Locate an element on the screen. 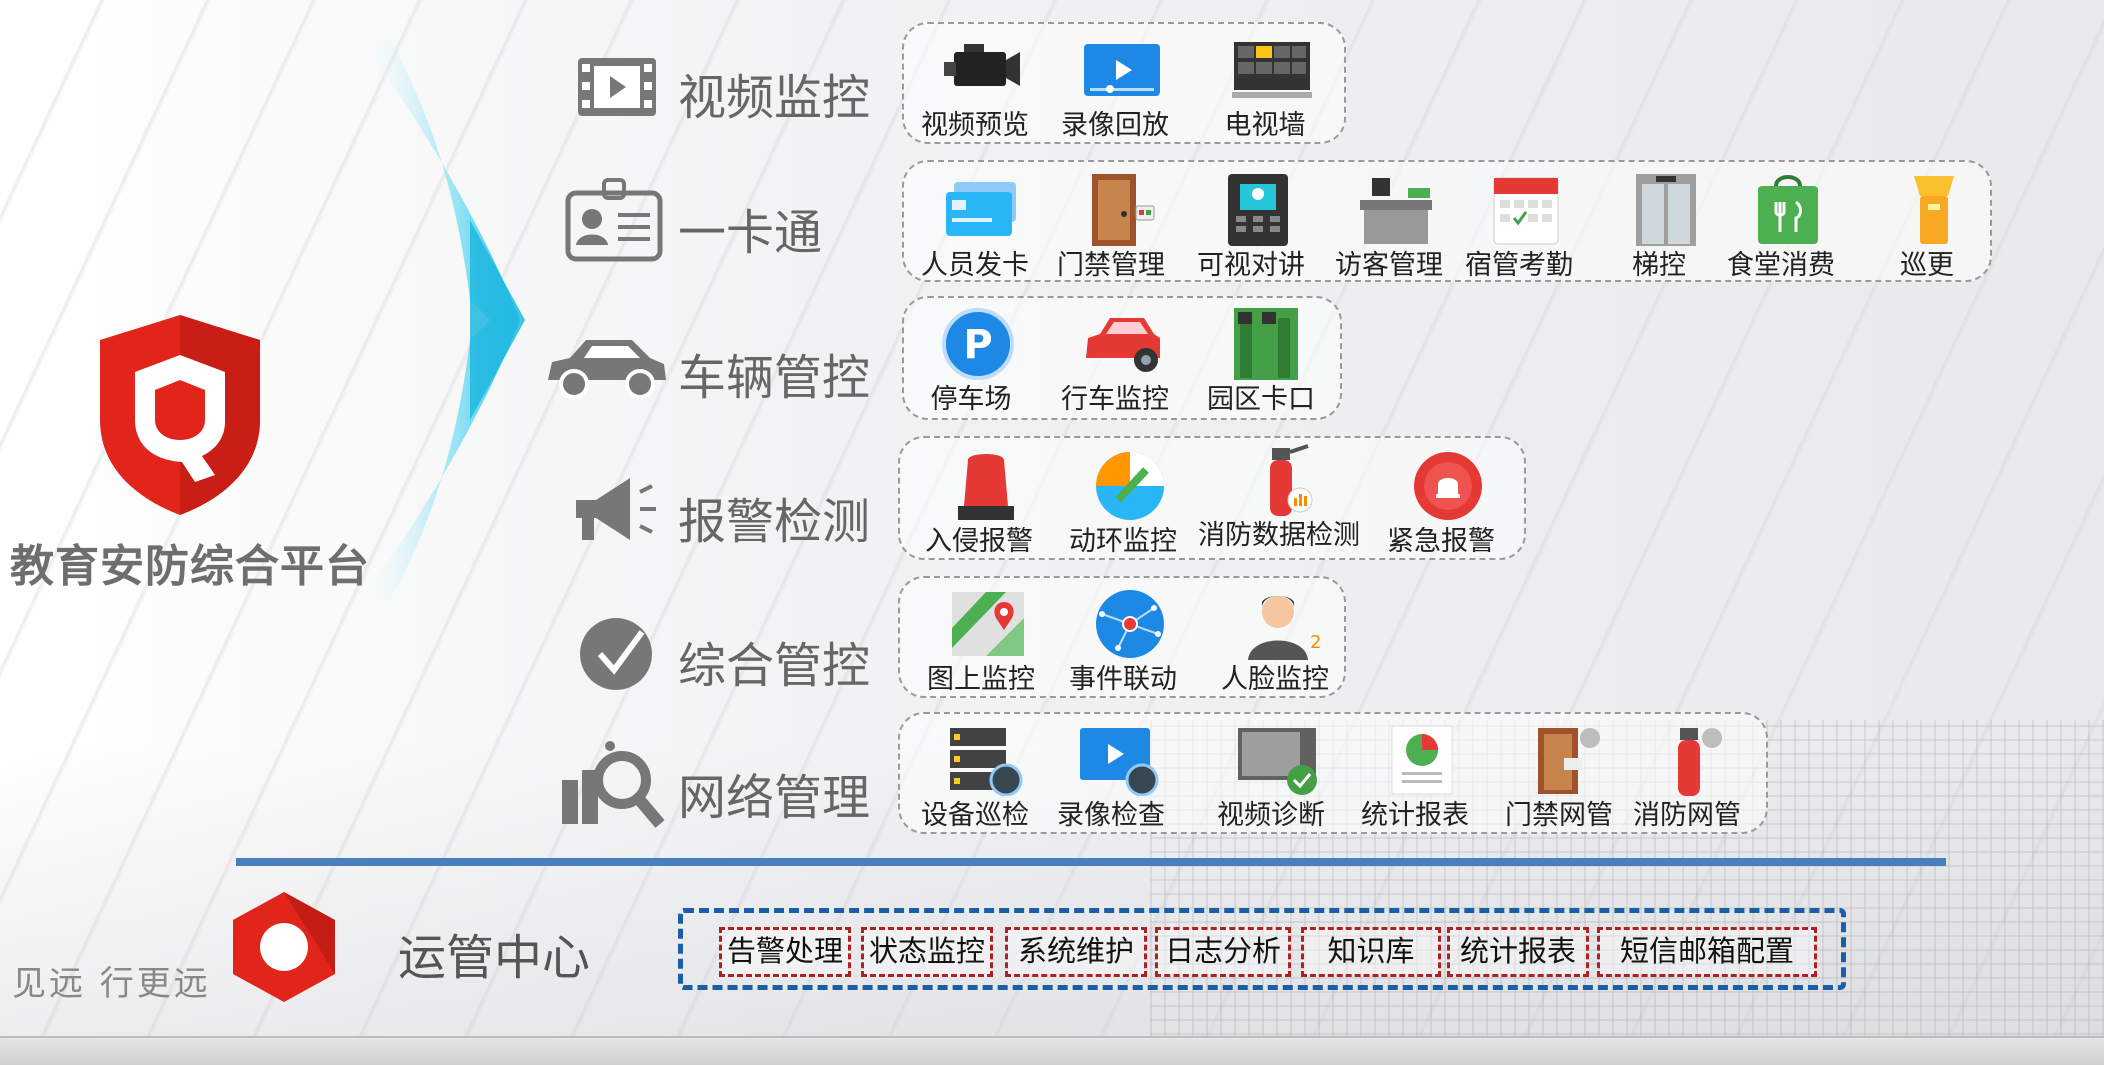 Image resolution: width=2104 pixels, height=1065 pixels. environment-icon is located at coordinates (1130, 486).